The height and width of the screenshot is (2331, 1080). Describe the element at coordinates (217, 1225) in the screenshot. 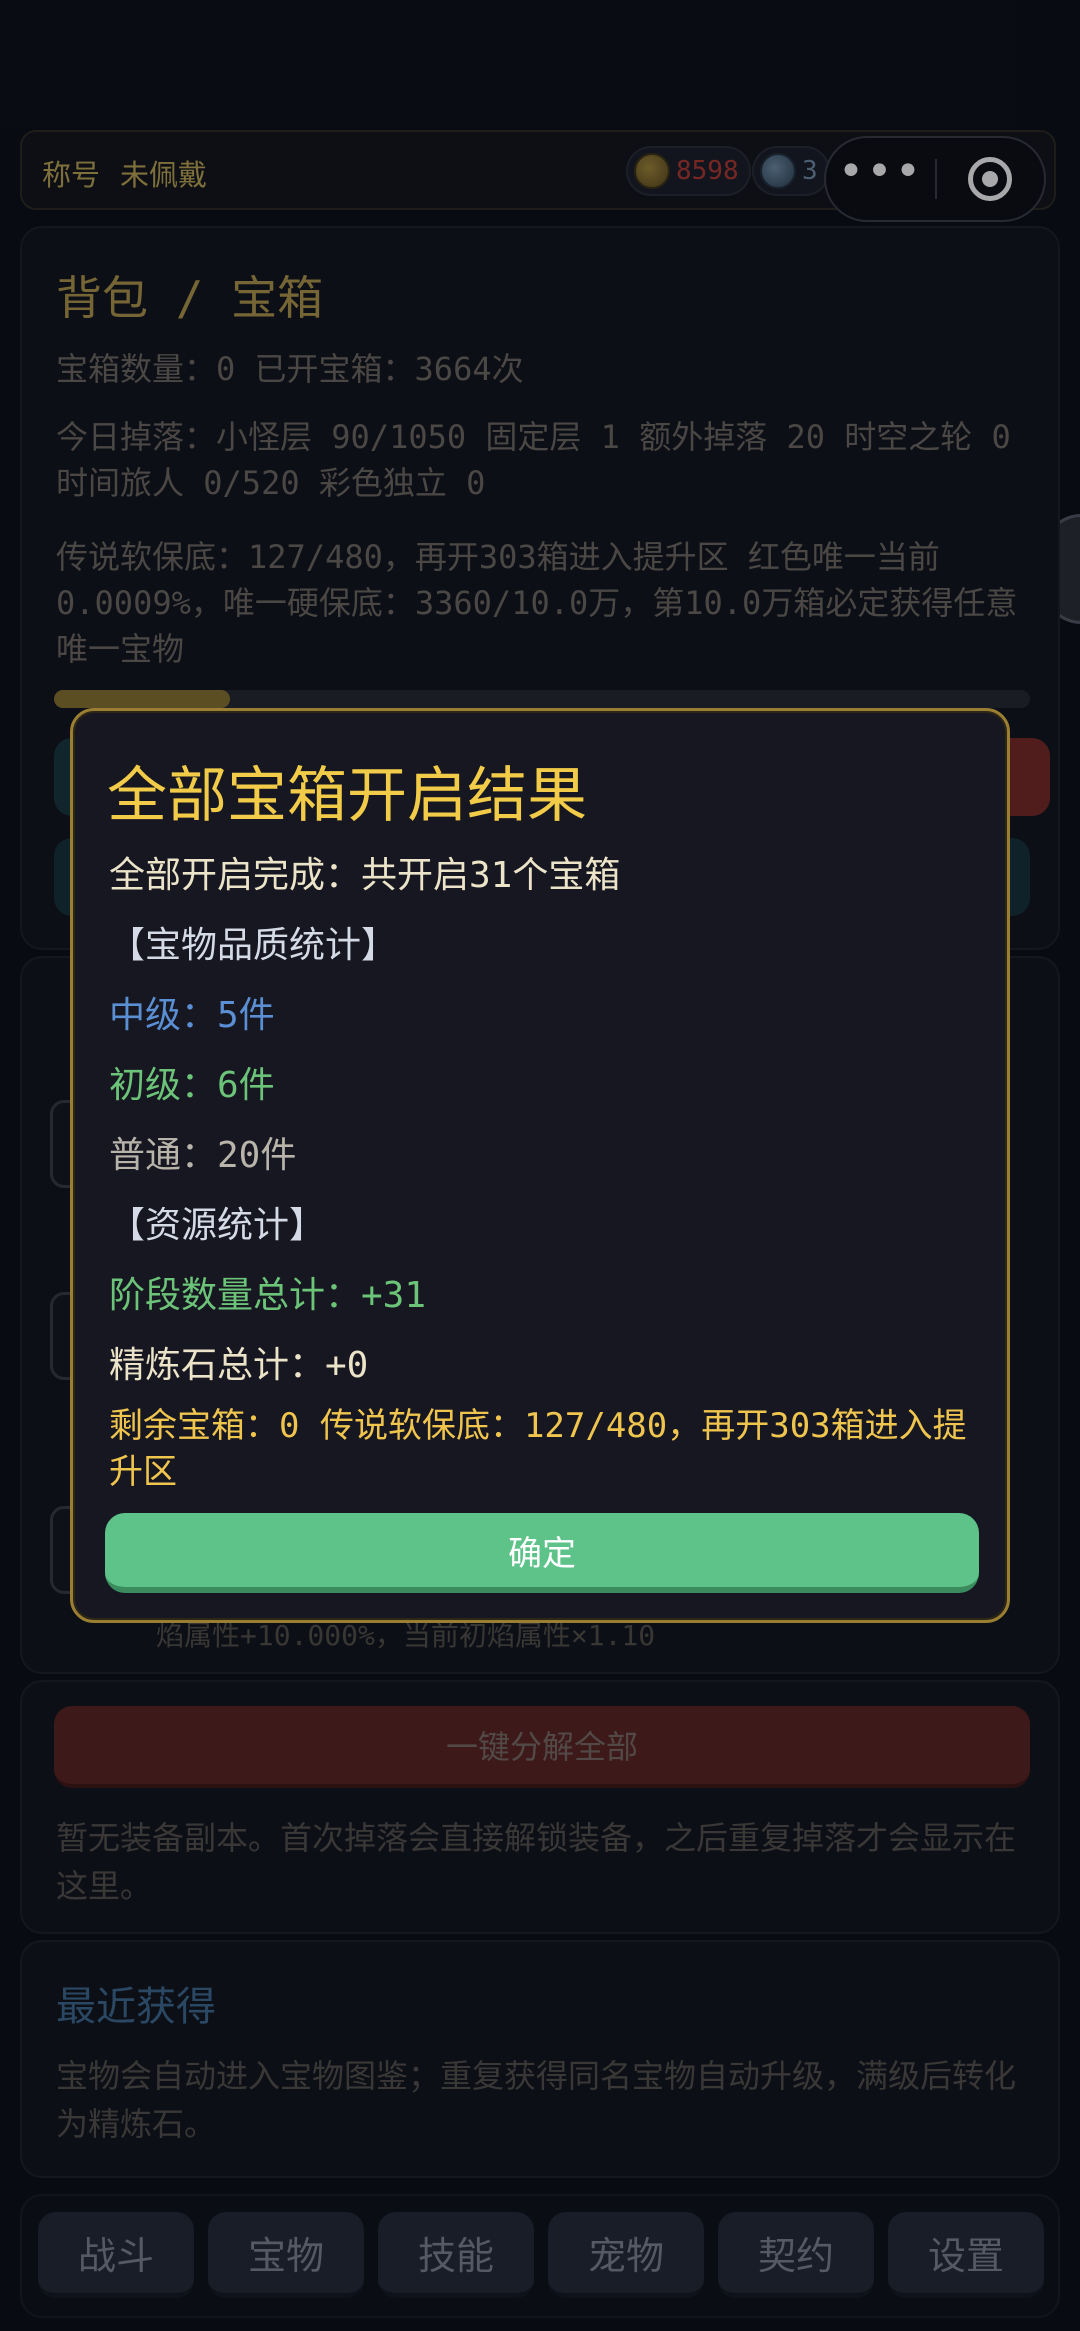

I see `resource-header: 【资源统计】` at that location.